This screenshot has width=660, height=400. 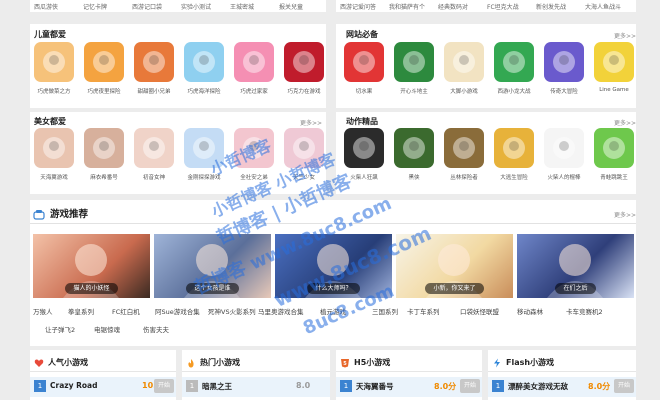 What do you see at coordinates (303, 385) in the screenshot?
I see `game-score: 8.0` at bounding box center [303, 385].